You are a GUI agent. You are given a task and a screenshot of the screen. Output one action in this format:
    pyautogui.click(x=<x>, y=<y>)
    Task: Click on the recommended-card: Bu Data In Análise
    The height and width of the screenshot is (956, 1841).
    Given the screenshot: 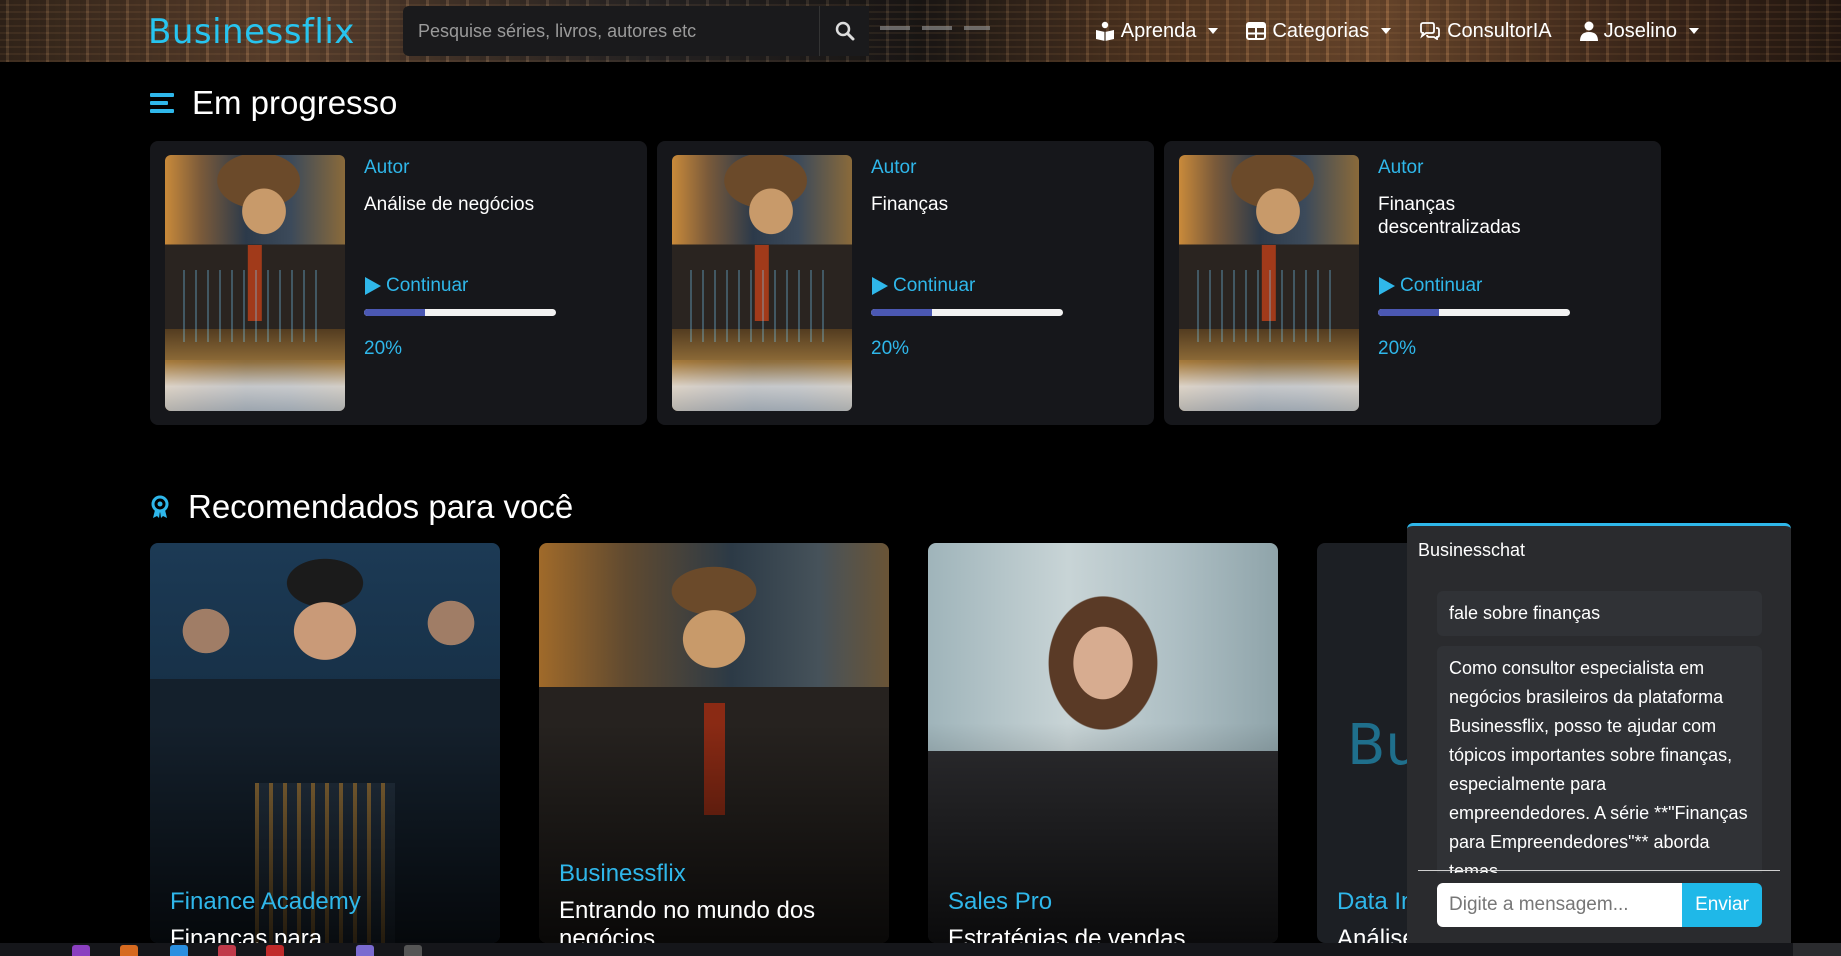 What is the action you would take?
    pyautogui.click(x=1367, y=743)
    